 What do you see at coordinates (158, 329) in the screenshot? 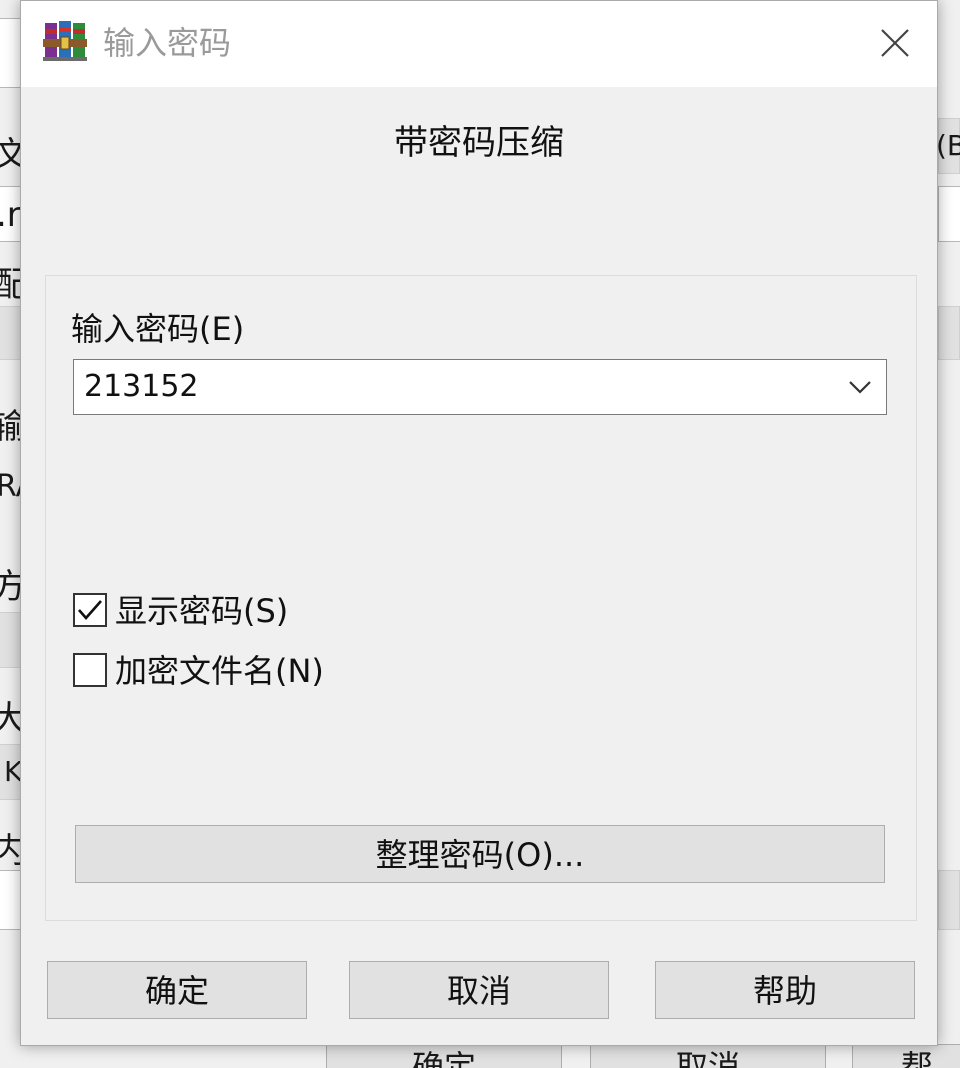
I see `password-label: 输入密码(E)` at bounding box center [158, 329].